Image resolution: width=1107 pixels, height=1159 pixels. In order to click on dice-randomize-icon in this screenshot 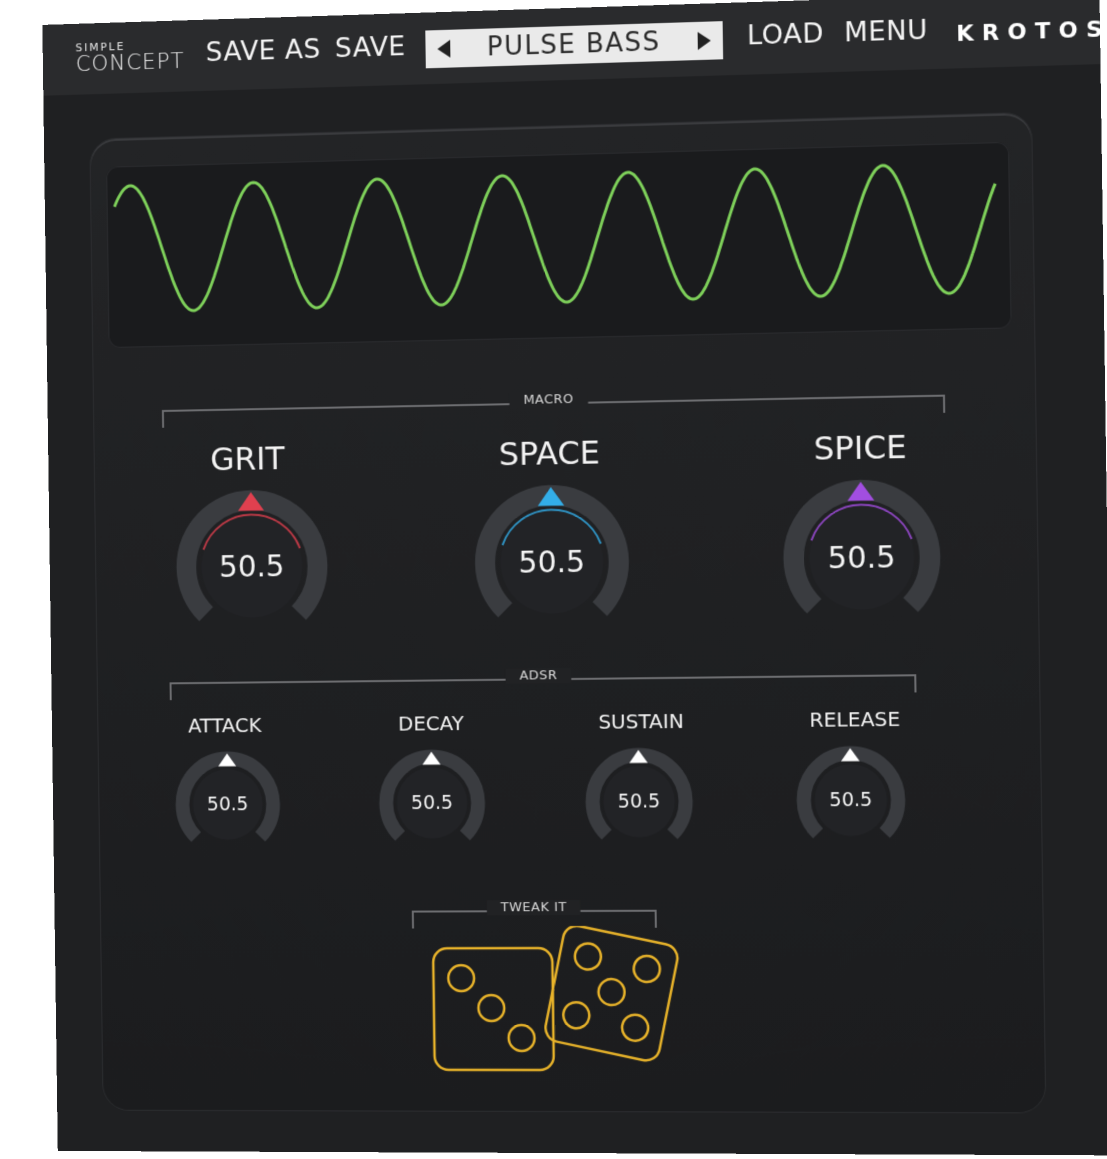, I will do `click(559, 1001)`.